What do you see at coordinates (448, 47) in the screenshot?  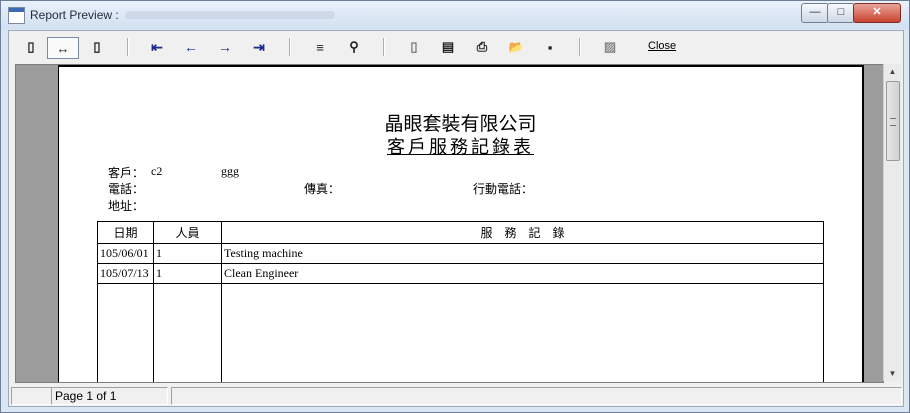 I see `export-icon: ▤` at bounding box center [448, 47].